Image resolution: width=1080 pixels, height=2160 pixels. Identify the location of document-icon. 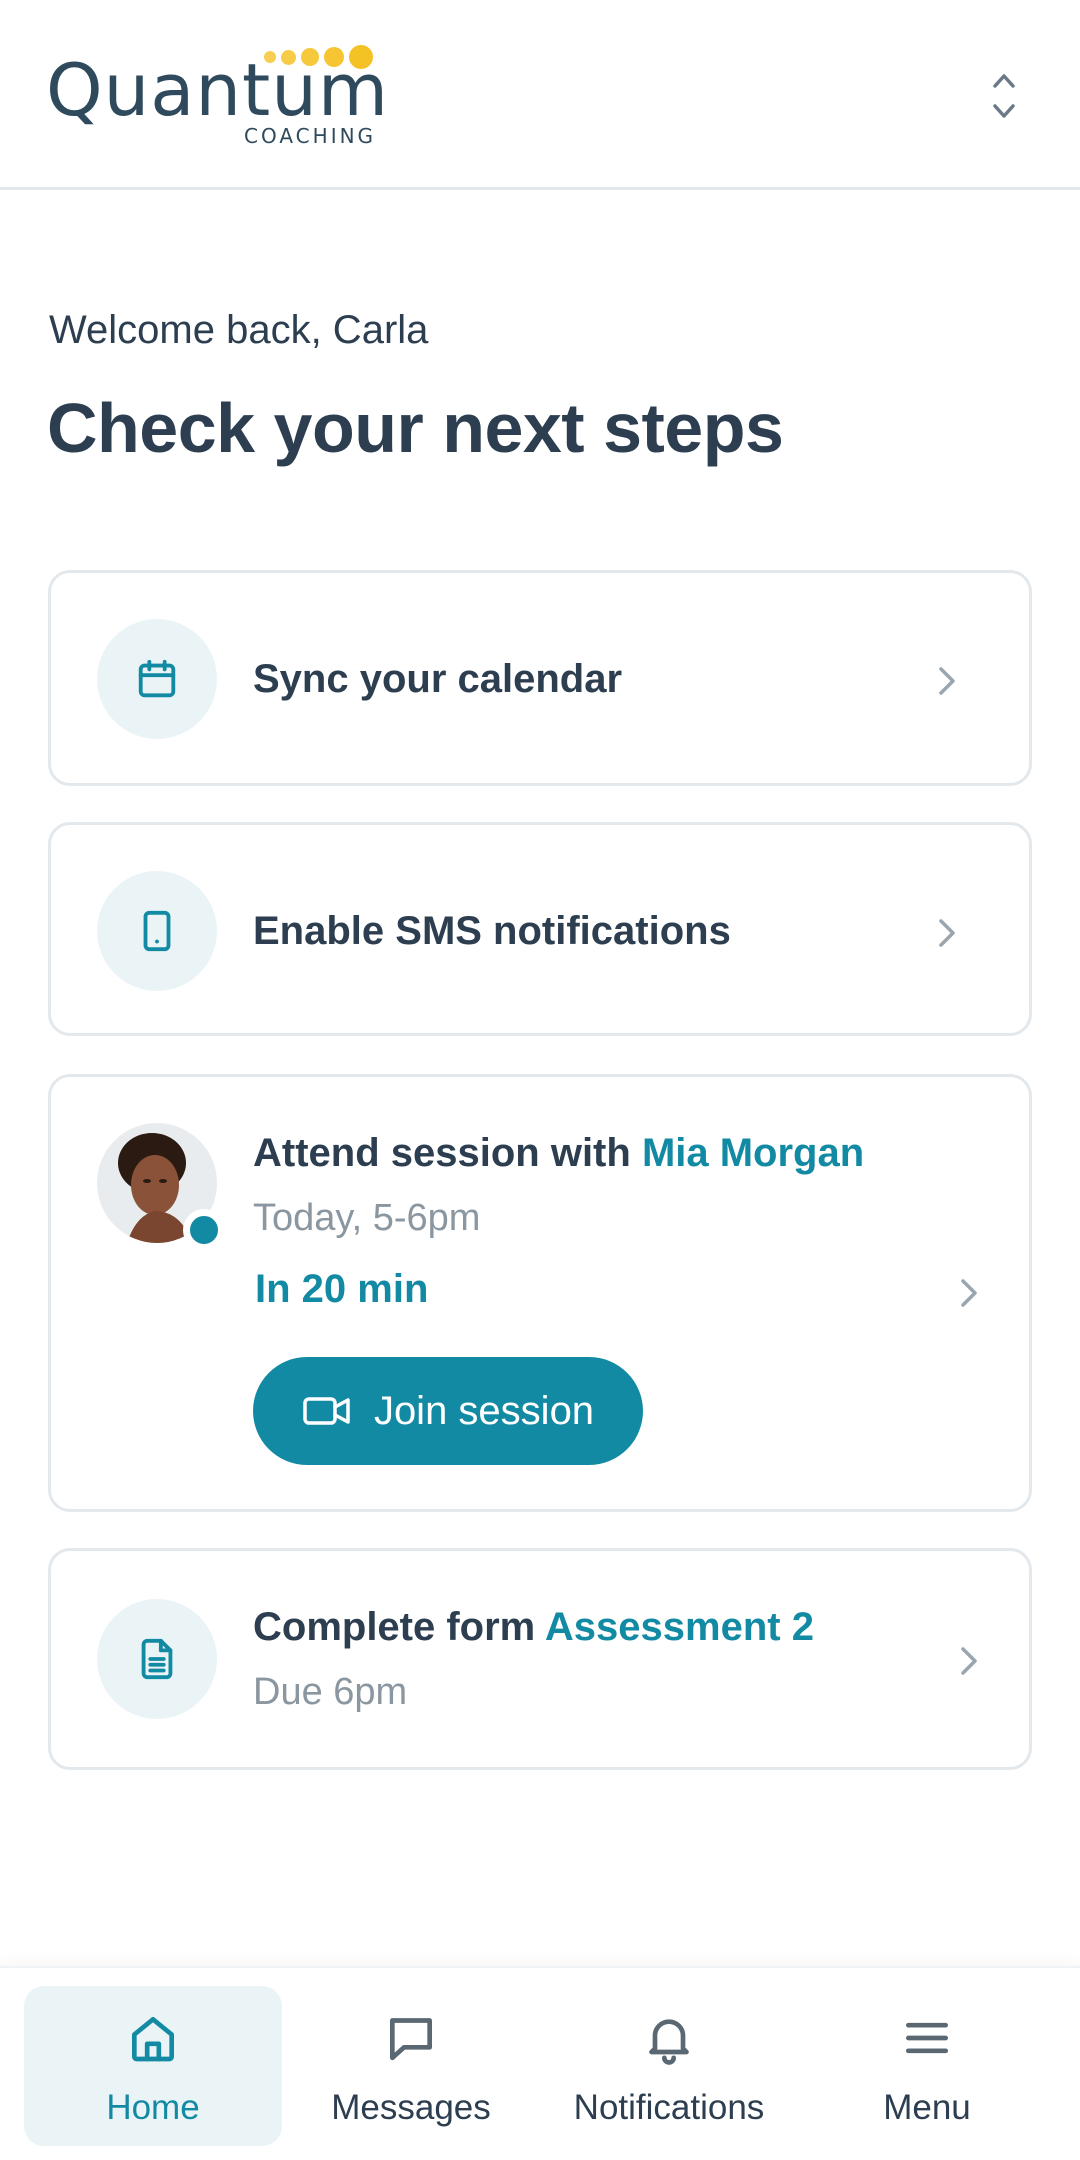
(157, 1659).